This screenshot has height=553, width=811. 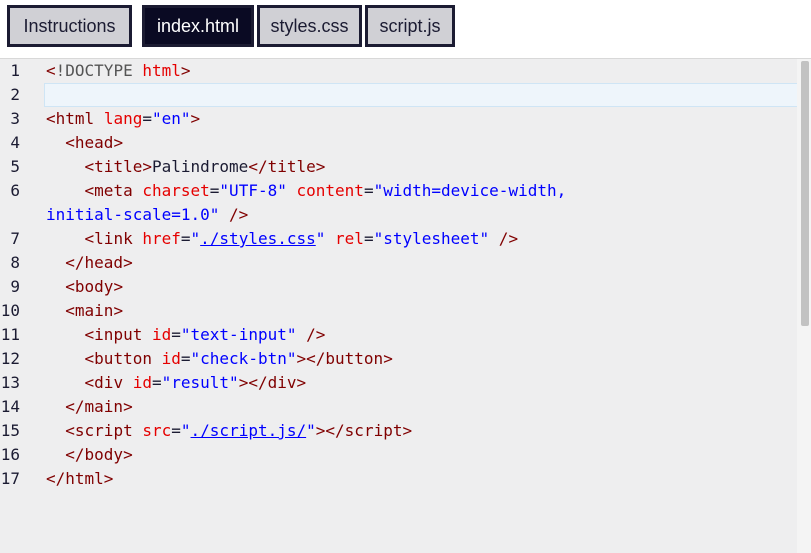 I want to click on code-line-5: <title>Palindrome</title>, so click(x=186, y=167).